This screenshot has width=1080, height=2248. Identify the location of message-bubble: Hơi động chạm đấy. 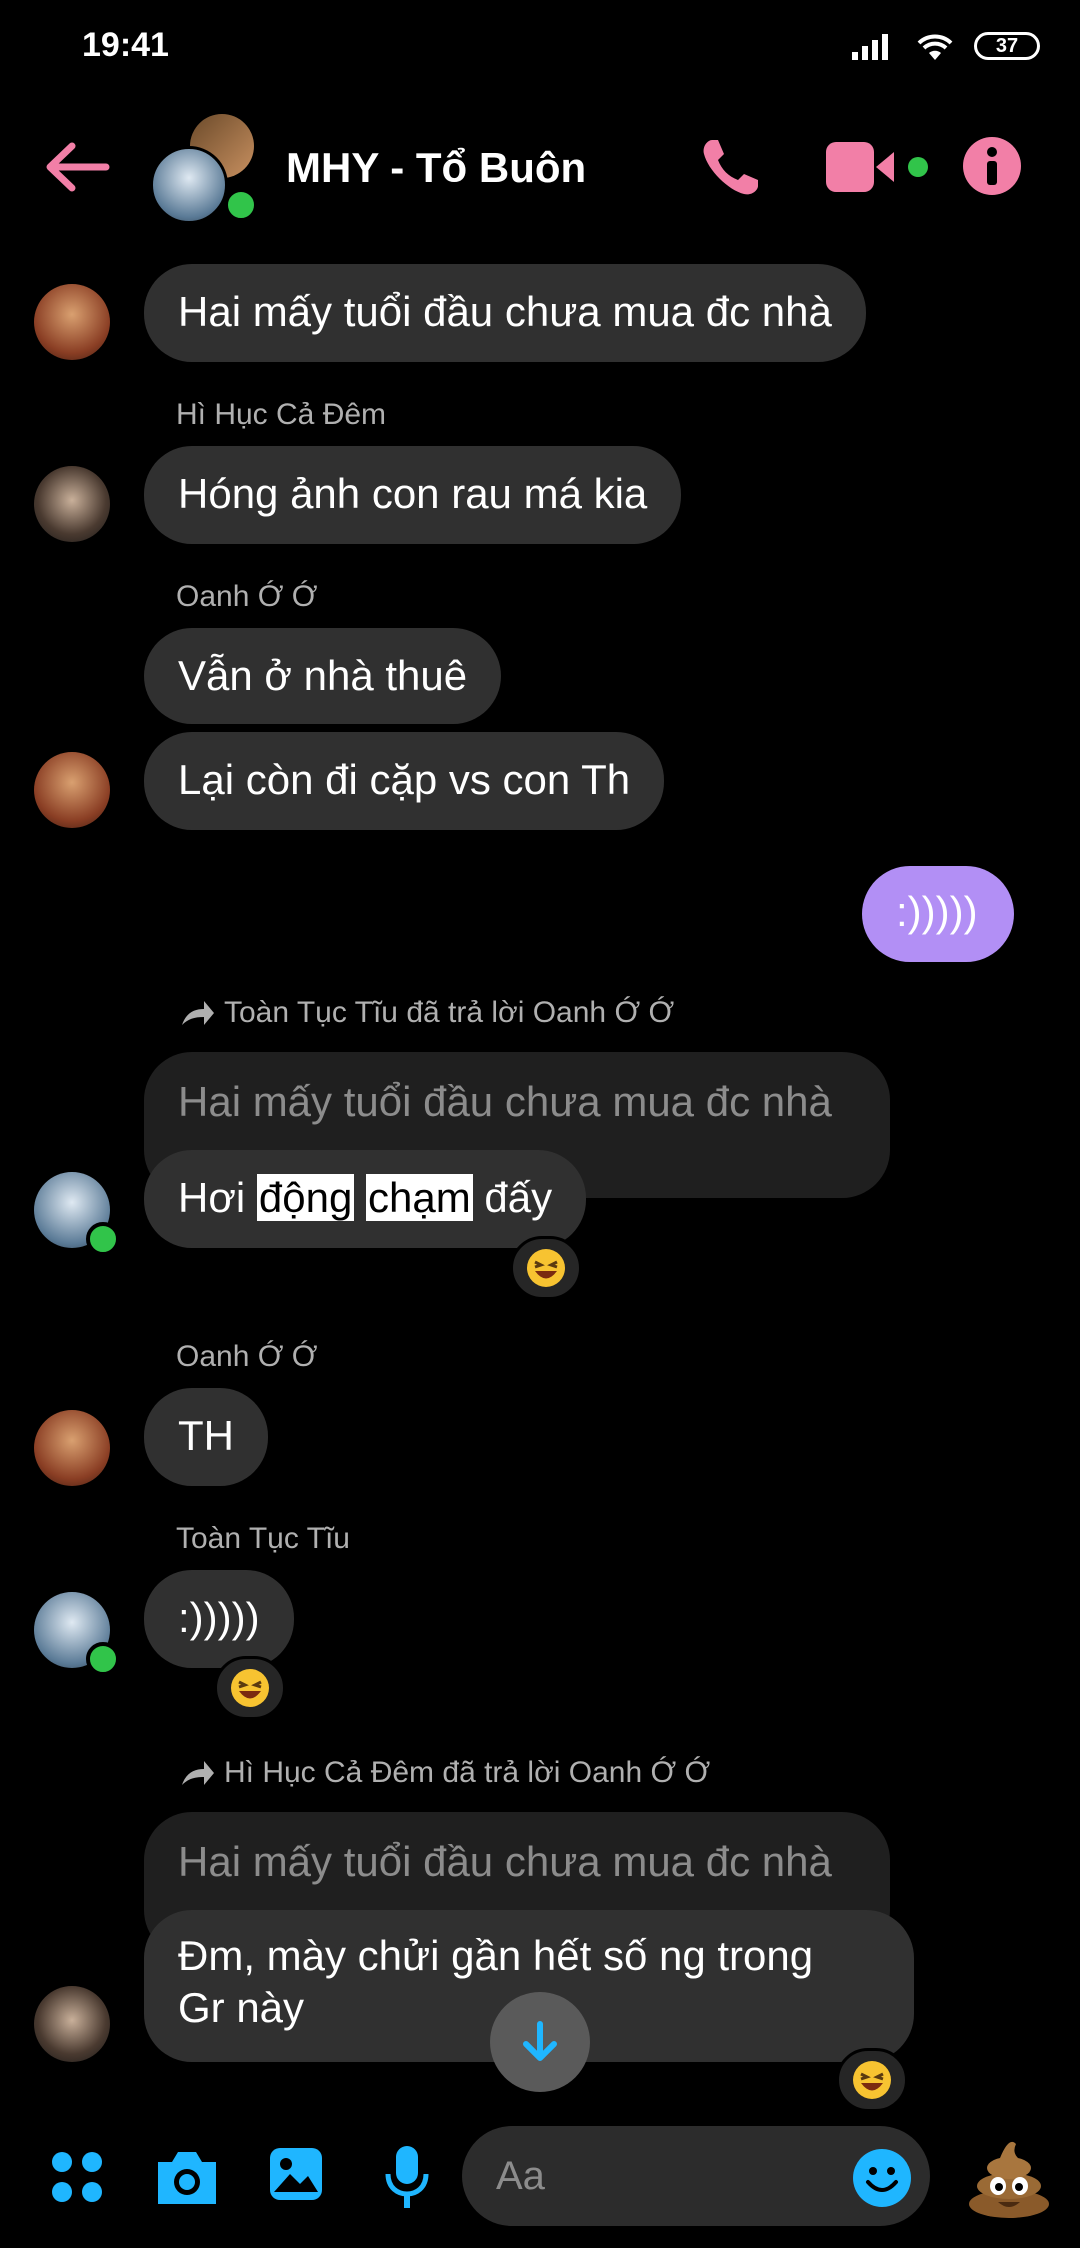
(365, 1199).